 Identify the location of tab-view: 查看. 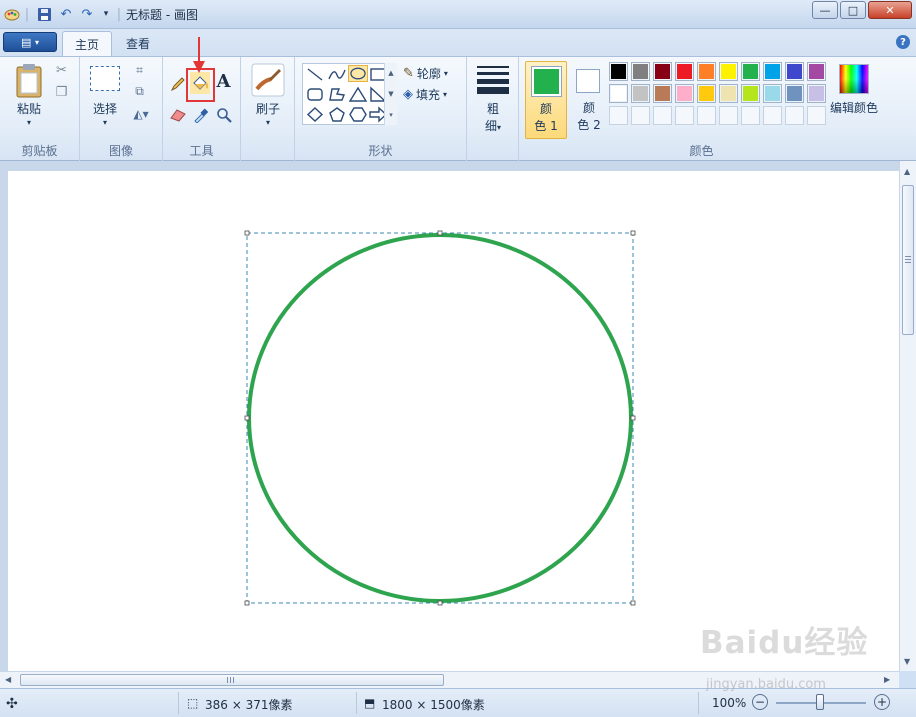
(138, 43).